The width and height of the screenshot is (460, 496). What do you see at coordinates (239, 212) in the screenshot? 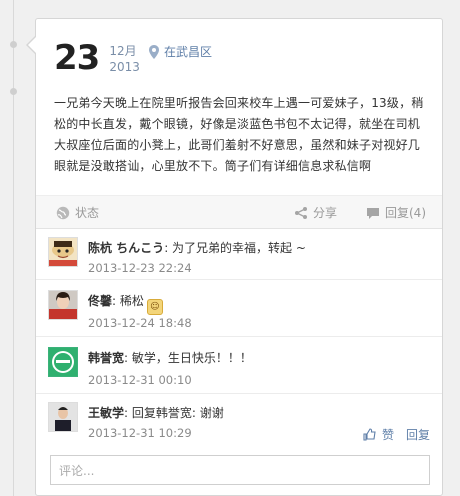
I see `post-action-bar: 状态 分享 回复(4)` at bounding box center [239, 212].